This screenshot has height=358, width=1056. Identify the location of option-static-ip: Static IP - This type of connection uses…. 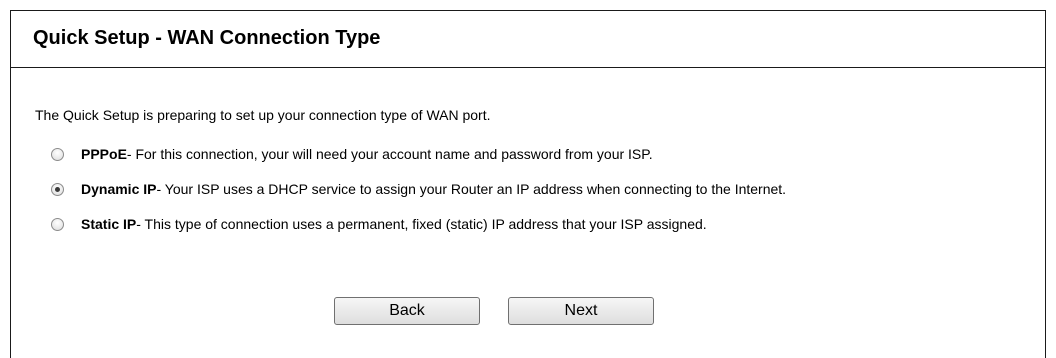
(379, 224).